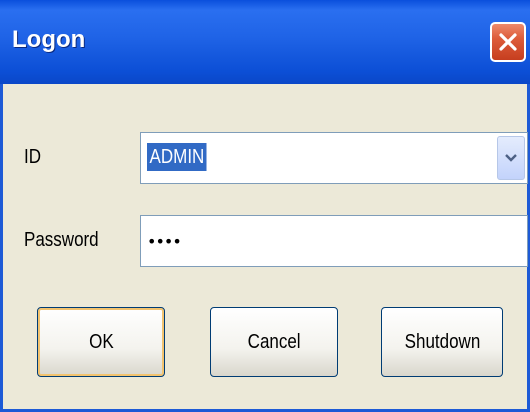 The height and width of the screenshot is (412, 530). What do you see at coordinates (32, 157) in the screenshot?
I see `id-label: ID` at bounding box center [32, 157].